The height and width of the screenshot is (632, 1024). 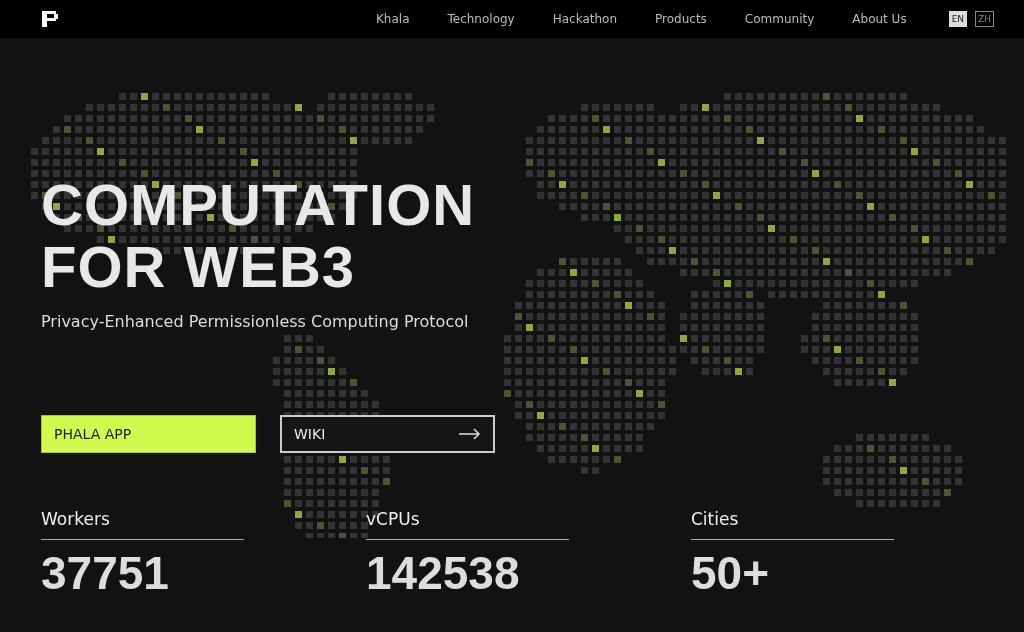 I want to click on app-button: PHALA APP, so click(x=148, y=434).